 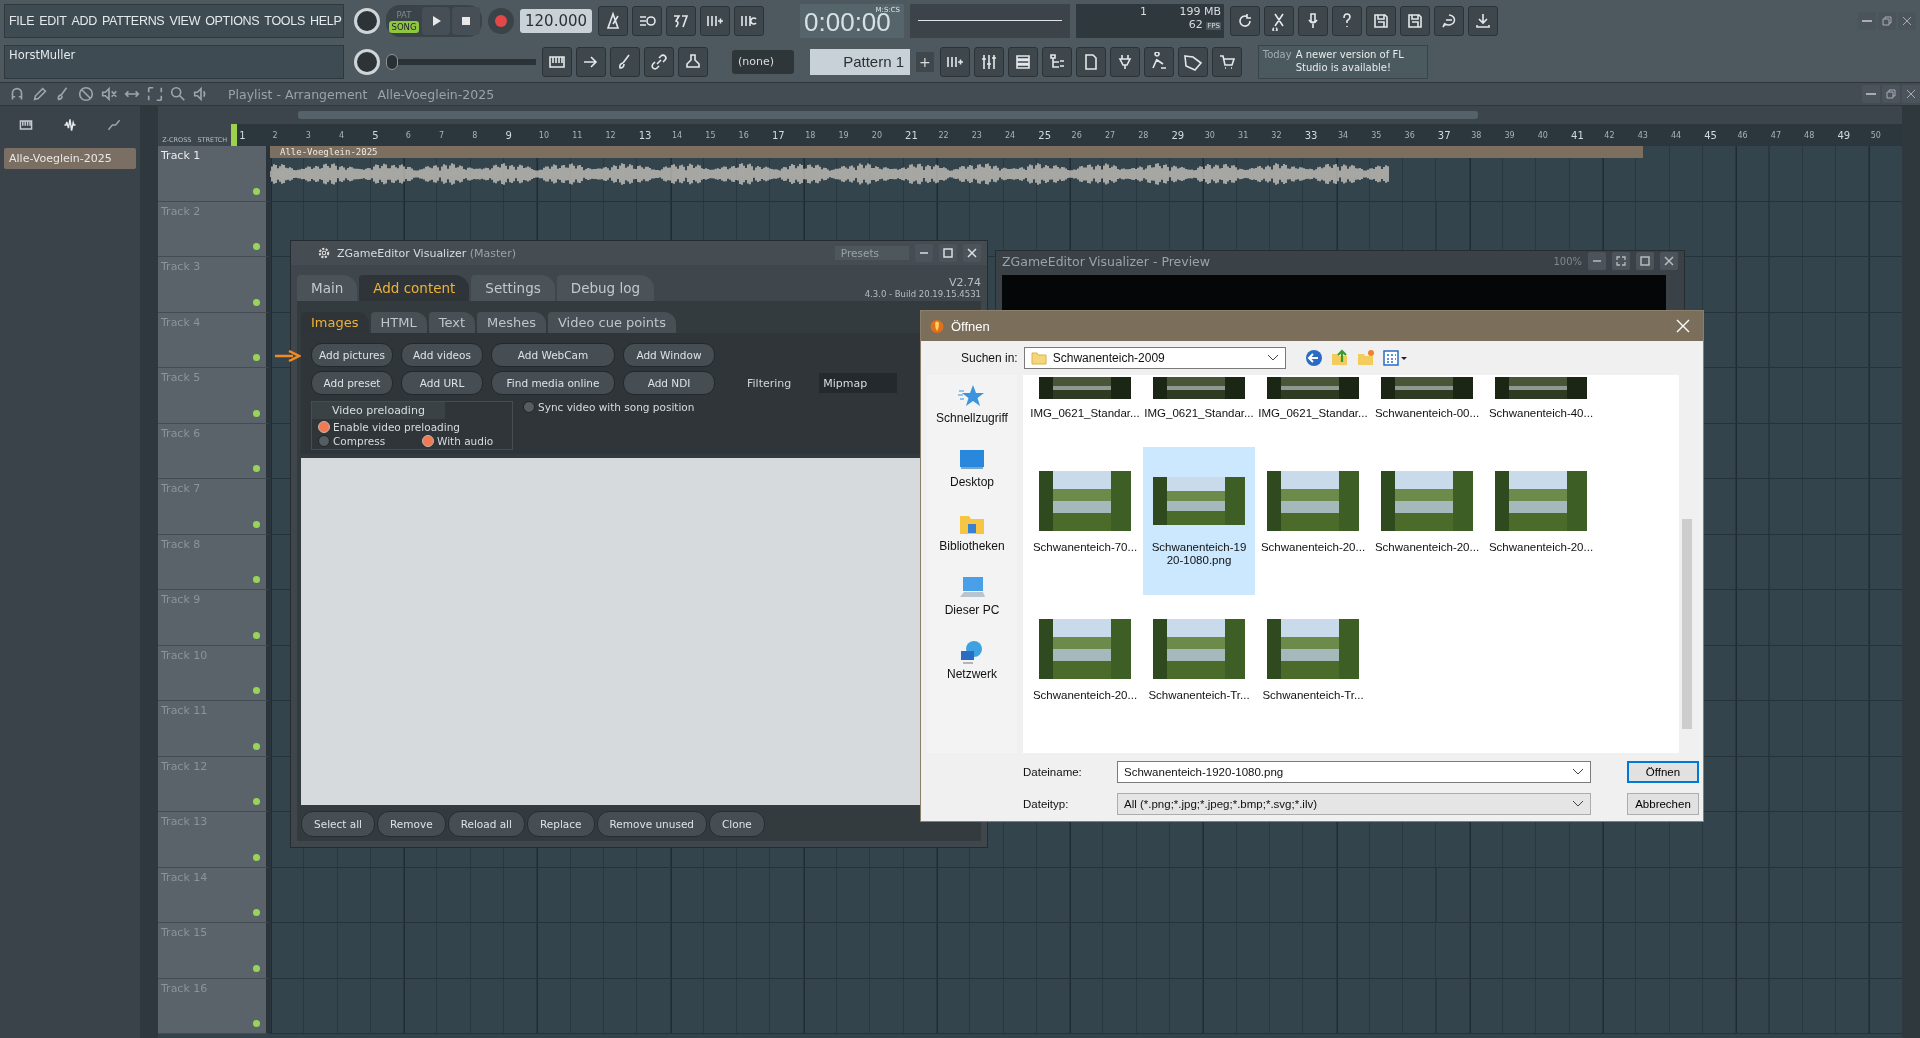 What do you see at coordinates (414, 288) in the screenshot?
I see `tab: Add content` at bounding box center [414, 288].